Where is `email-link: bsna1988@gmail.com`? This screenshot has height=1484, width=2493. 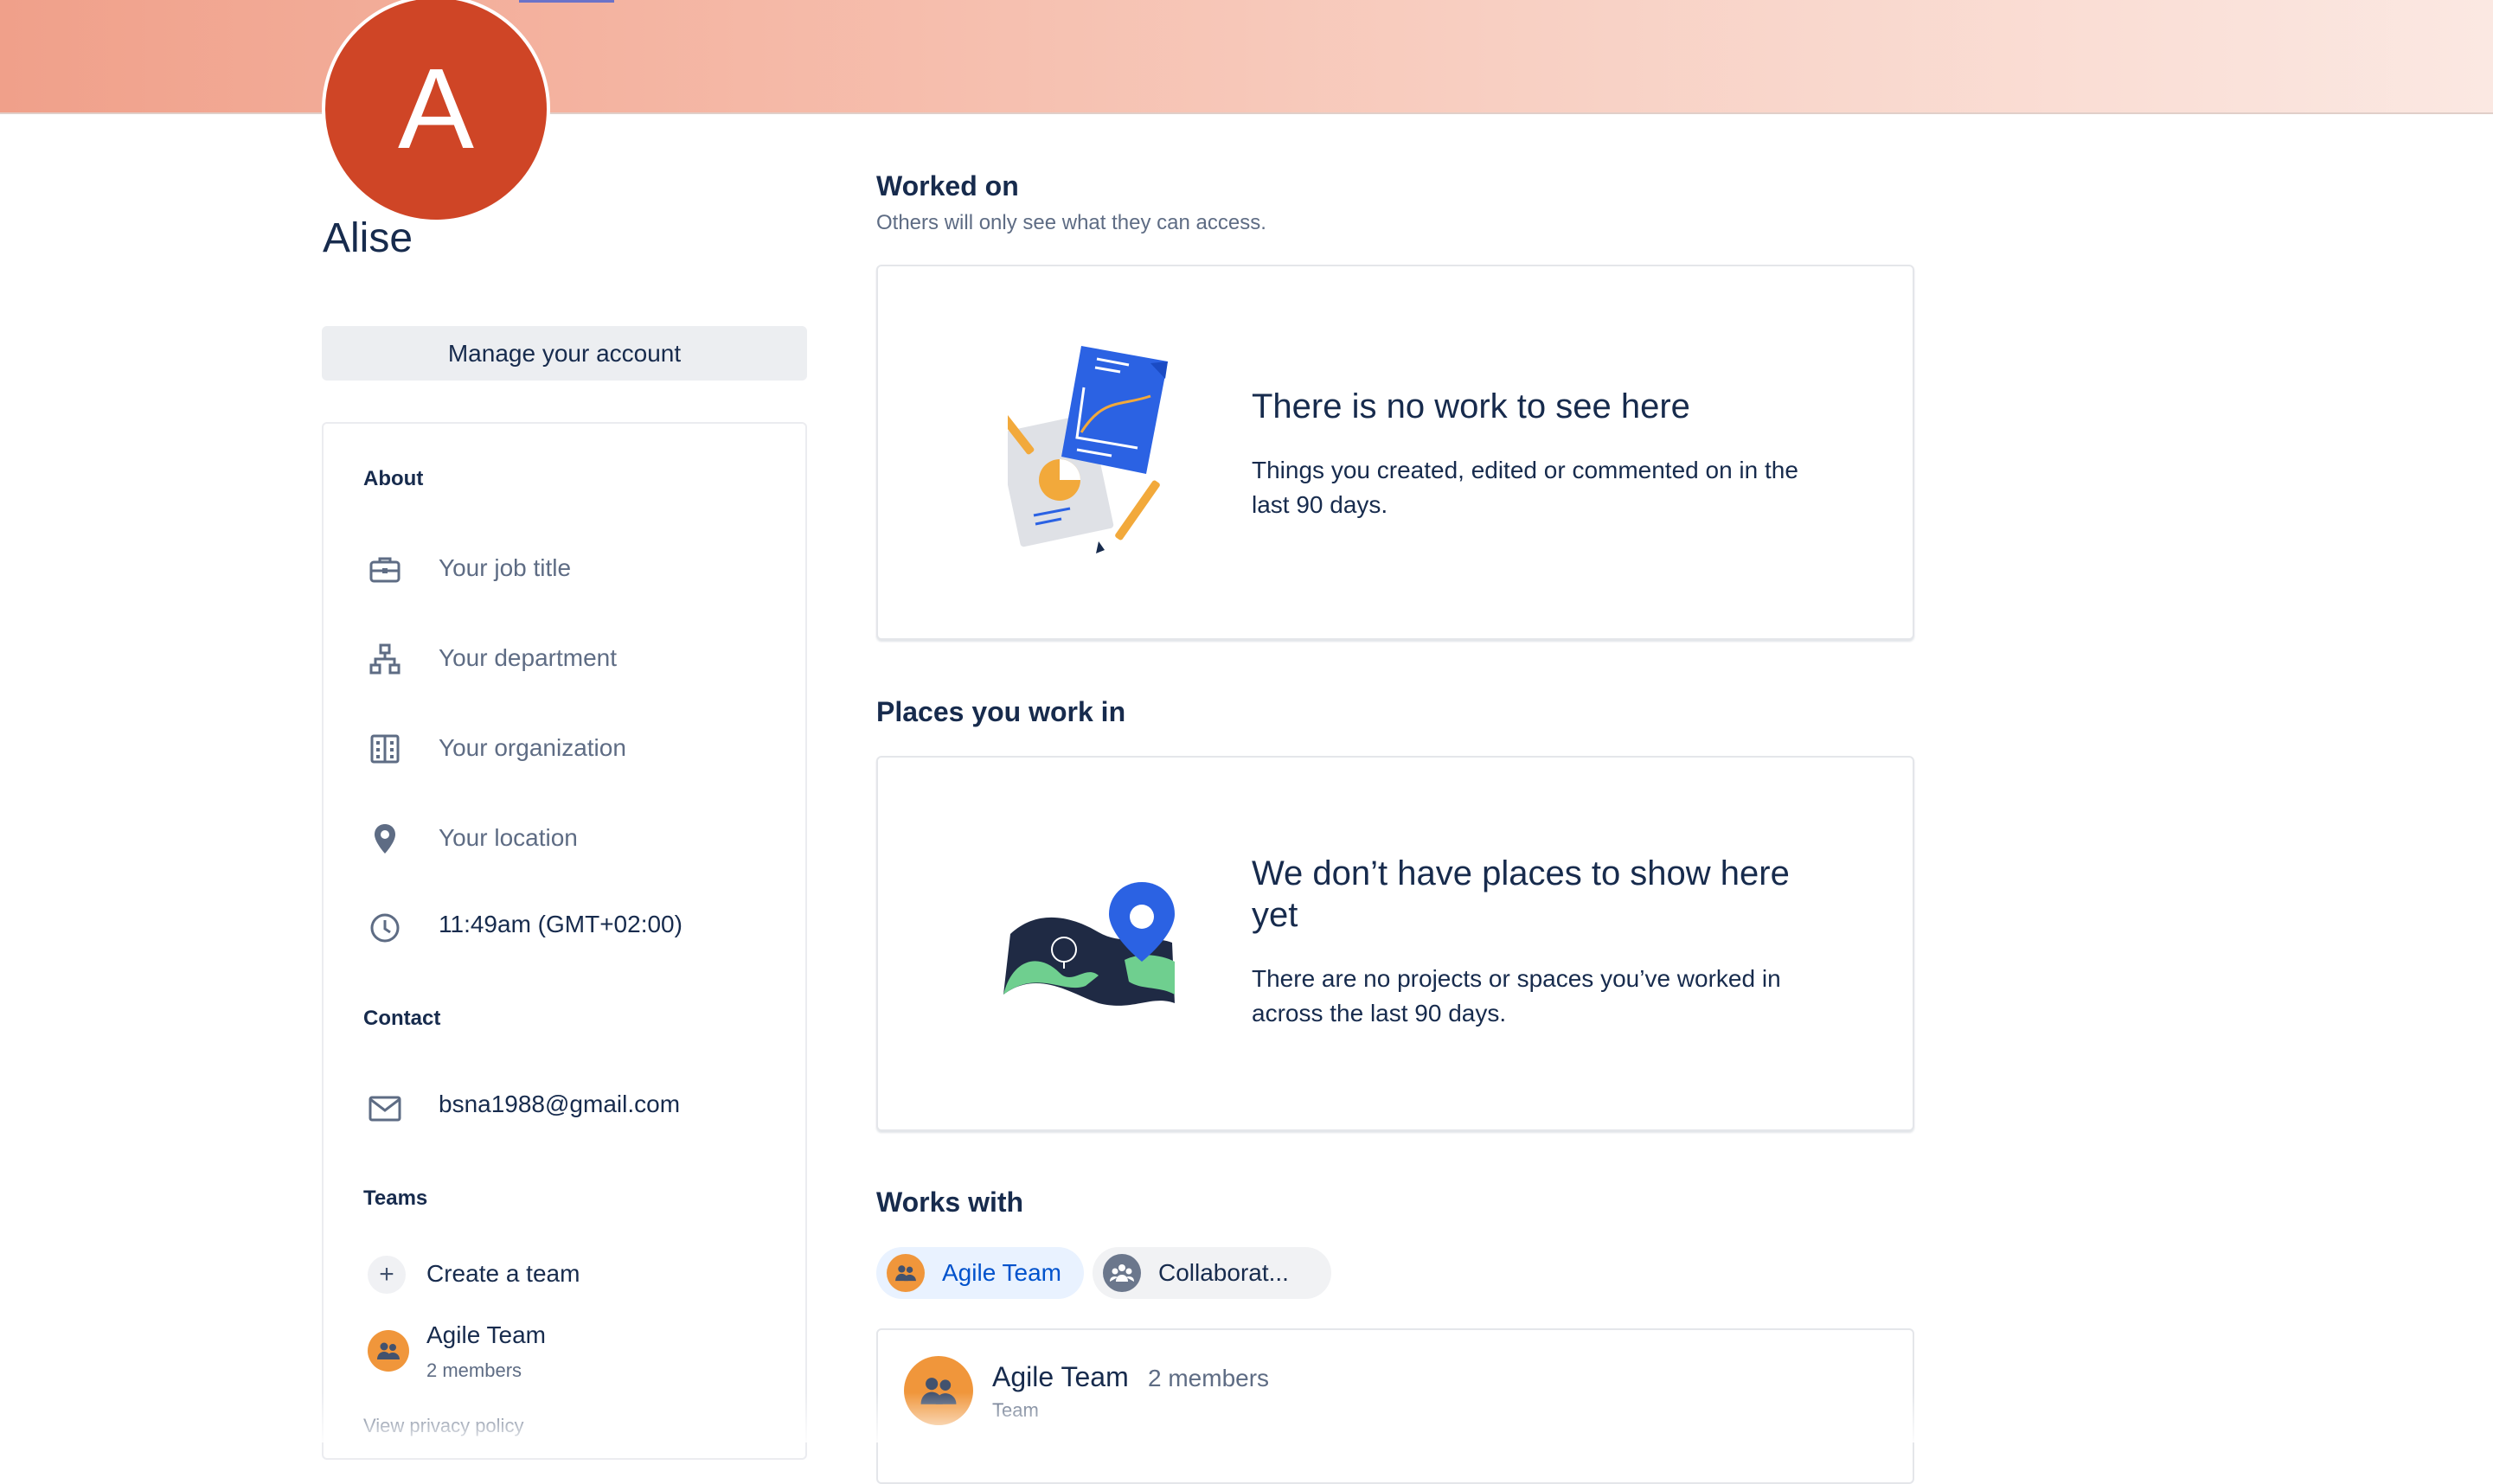 email-link: bsna1988@gmail.com is located at coordinates (559, 1105).